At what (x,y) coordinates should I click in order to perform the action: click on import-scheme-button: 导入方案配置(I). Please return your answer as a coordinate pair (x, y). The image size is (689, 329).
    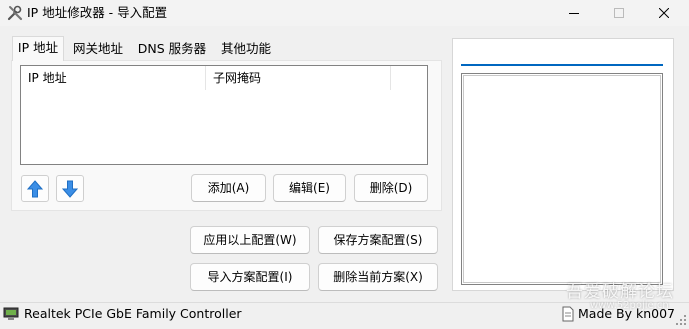
    Looking at the image, I should click on (250, 277).